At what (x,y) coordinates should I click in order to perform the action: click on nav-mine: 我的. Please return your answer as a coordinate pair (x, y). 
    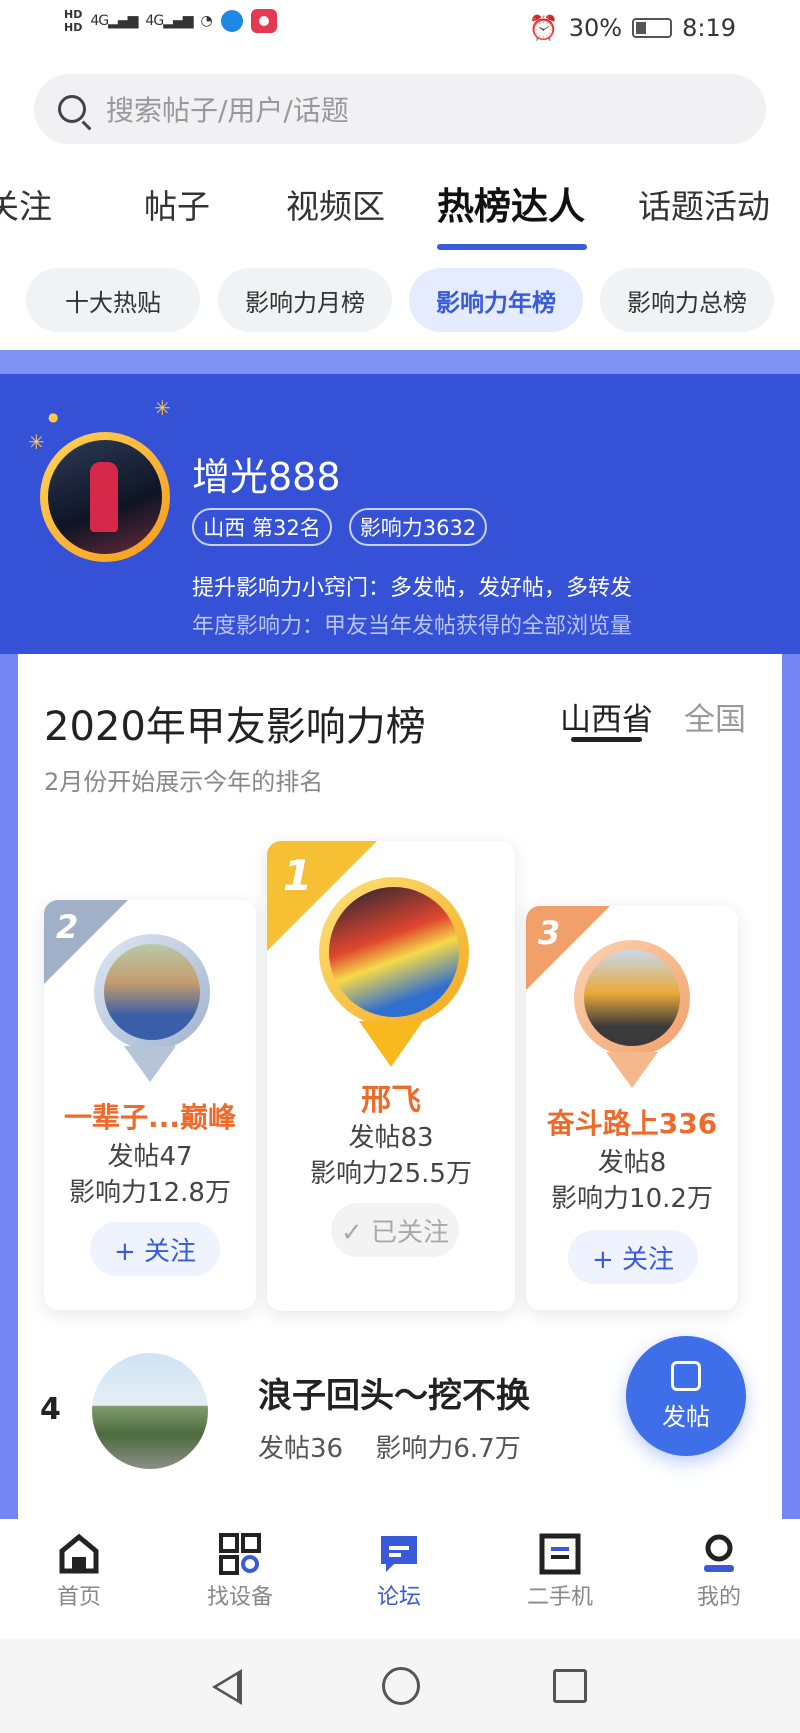
    Looking at the image, I should click on (719, 1572).